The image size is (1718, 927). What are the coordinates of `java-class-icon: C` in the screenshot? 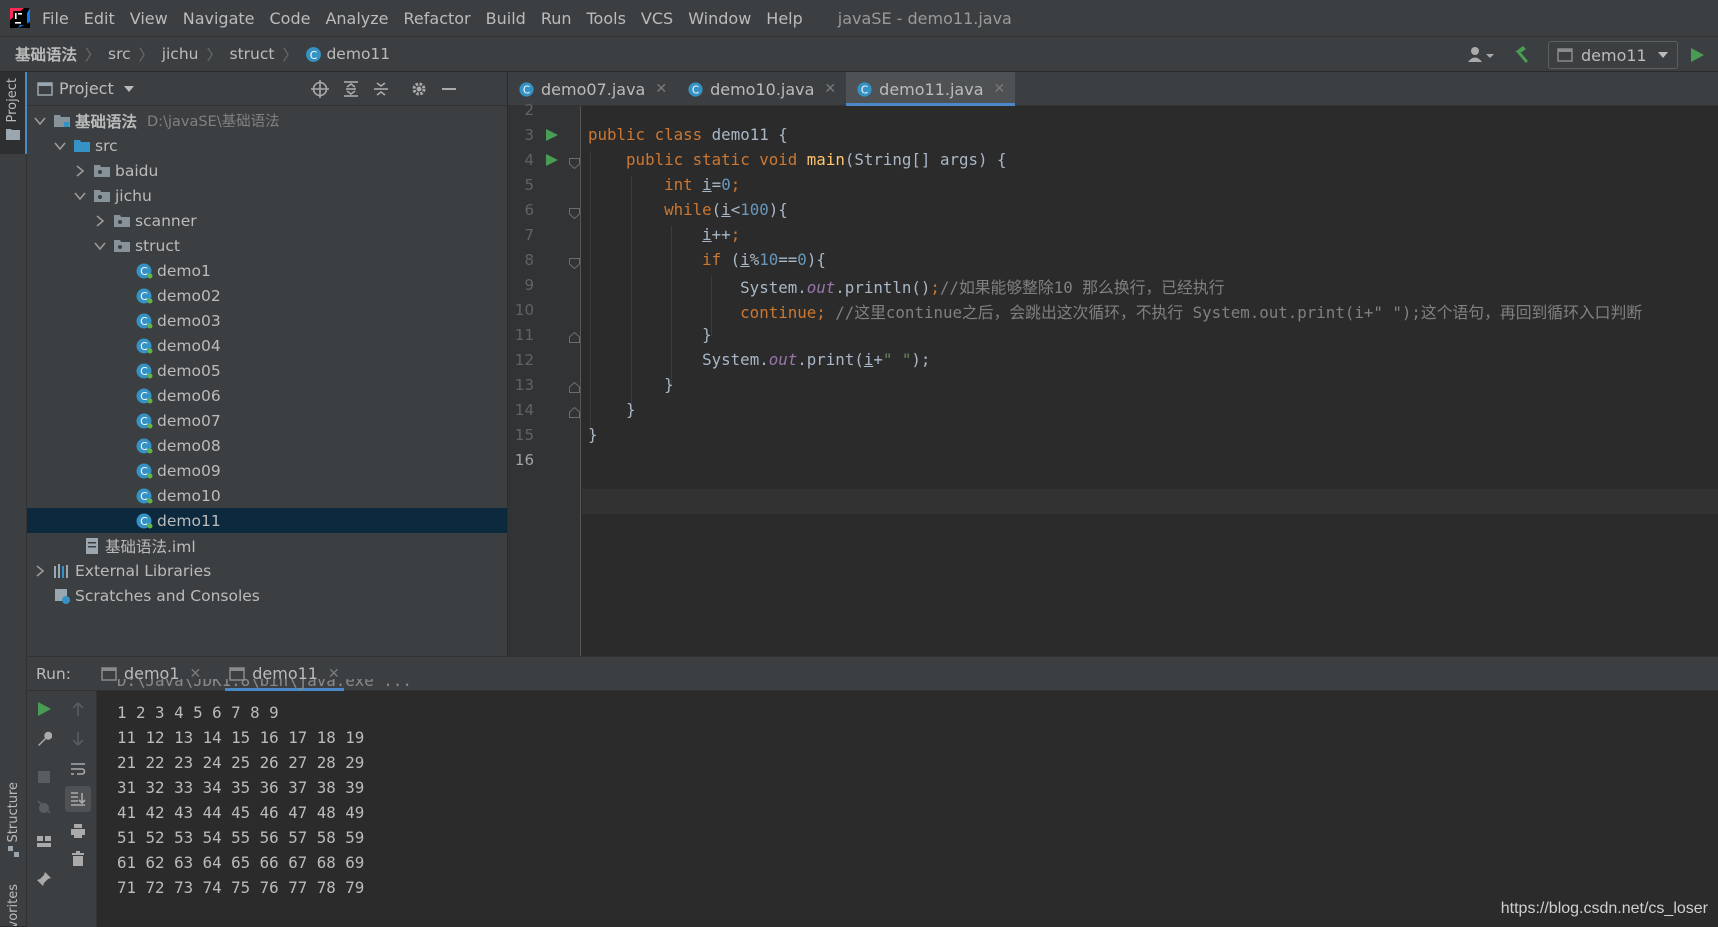 It's located at (695, 89).